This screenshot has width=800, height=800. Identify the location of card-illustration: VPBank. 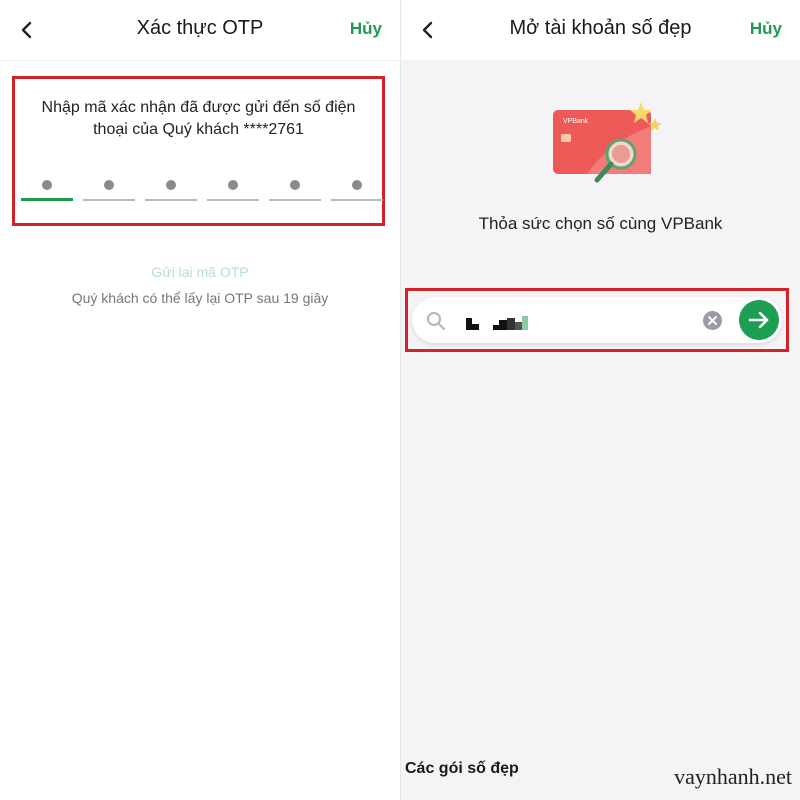
(609, 146).